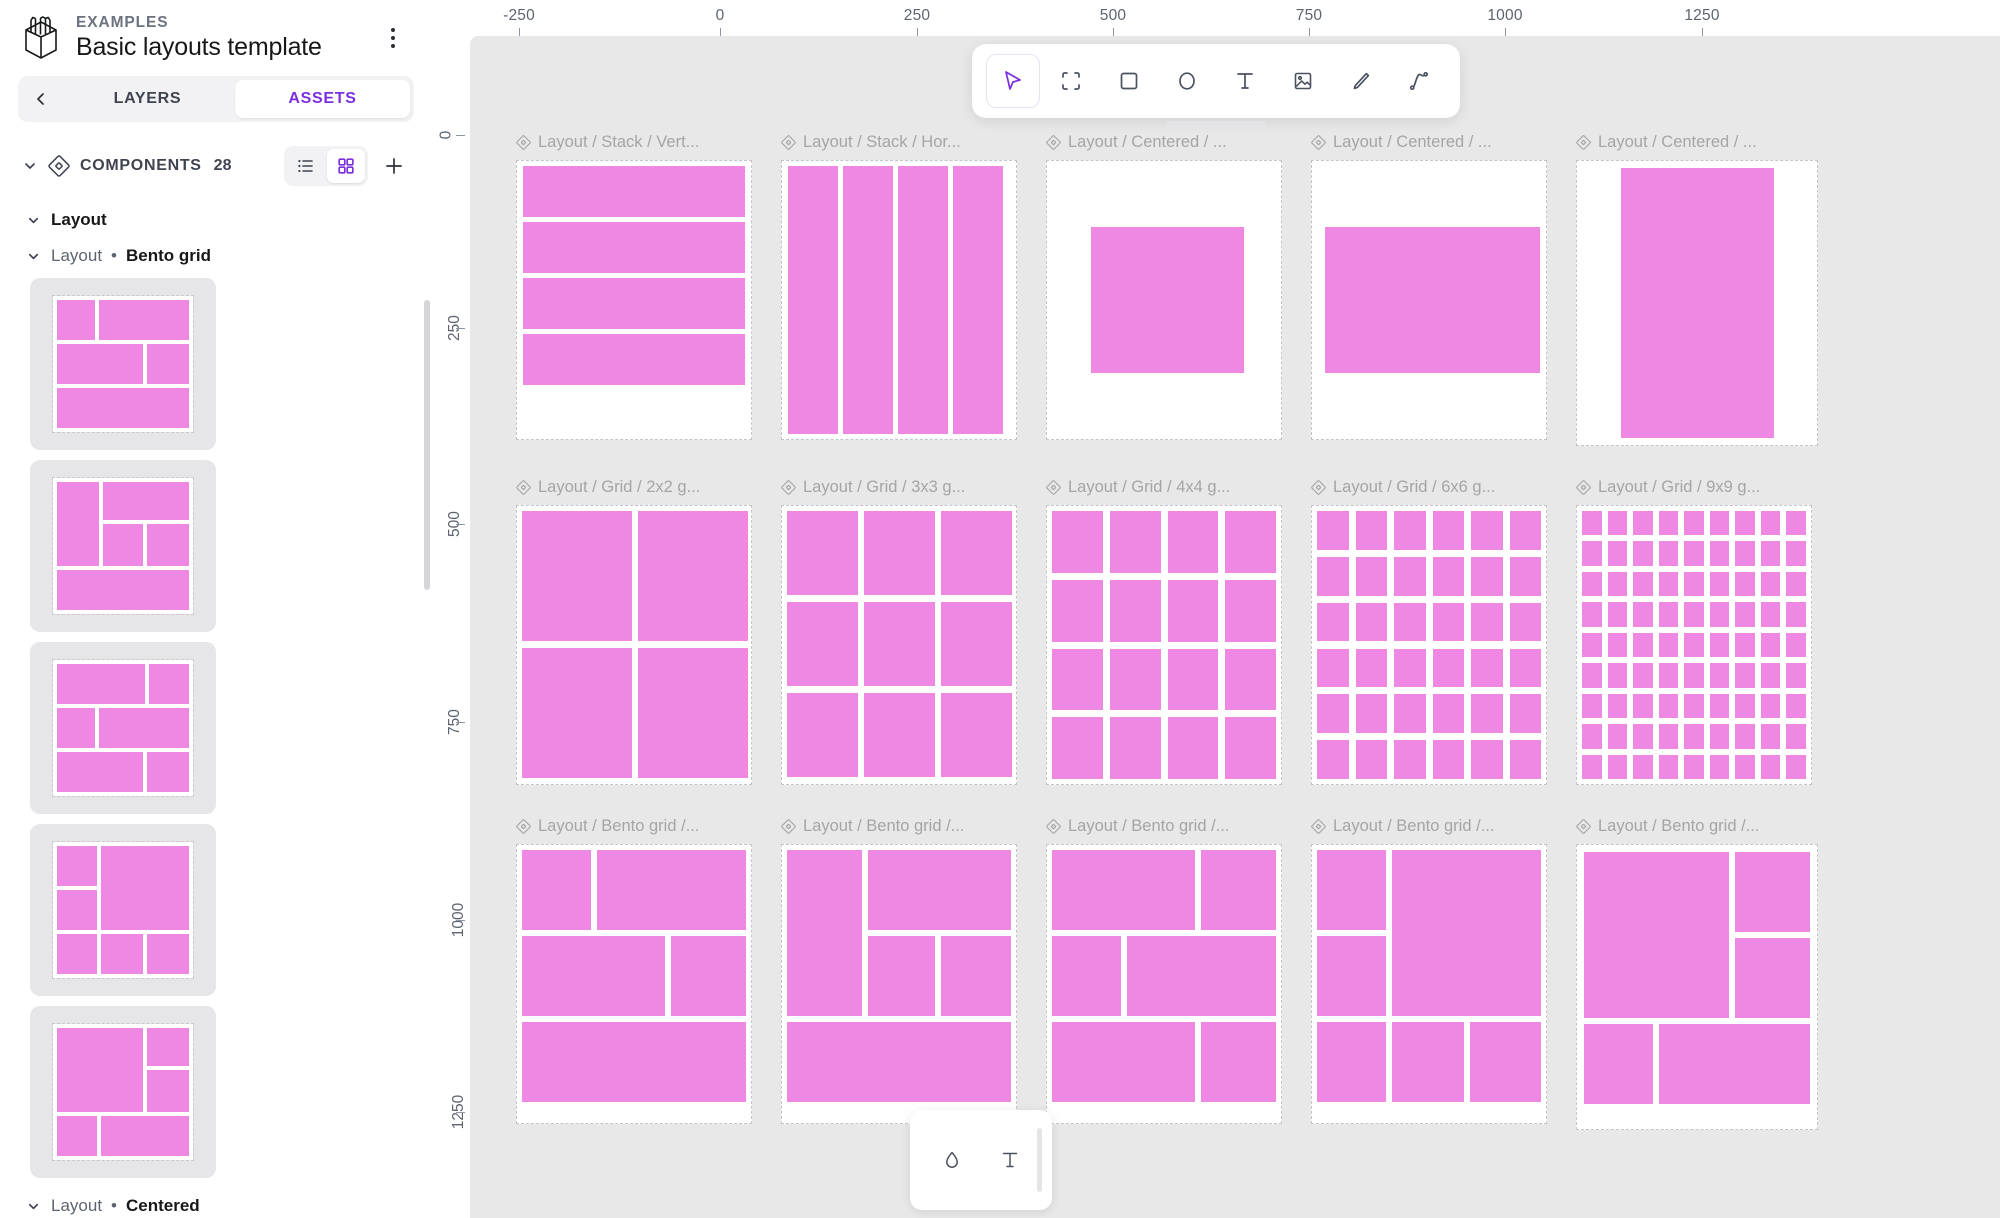 This screenshot has width=2000, height=1218. Describe the element at coordinates (1361, 81) in the screenshot. I see `pencil-tool` at that location.